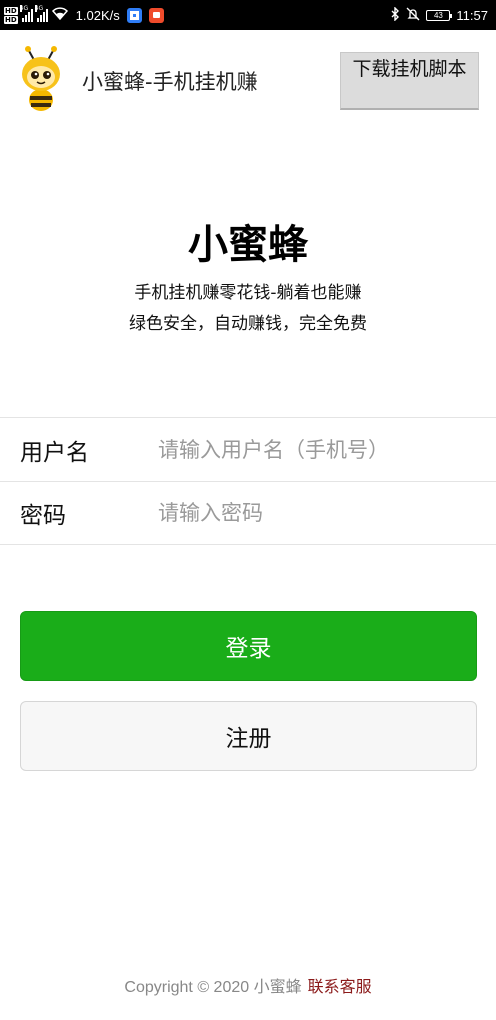 Image resolution: width=496 pixels, height=1020 pixels. What do you see at coordinates (472, 15) in the screenshot?
I see `clock: 11:57` at bounding box center [472, 15].